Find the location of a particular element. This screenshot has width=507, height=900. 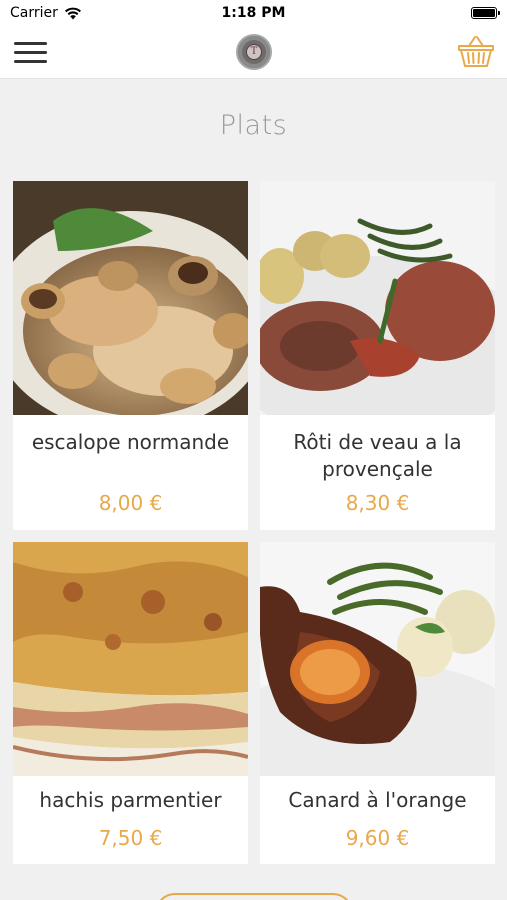

status-bar: Carrier 1:18 PM is located at coordinates (253, 13).